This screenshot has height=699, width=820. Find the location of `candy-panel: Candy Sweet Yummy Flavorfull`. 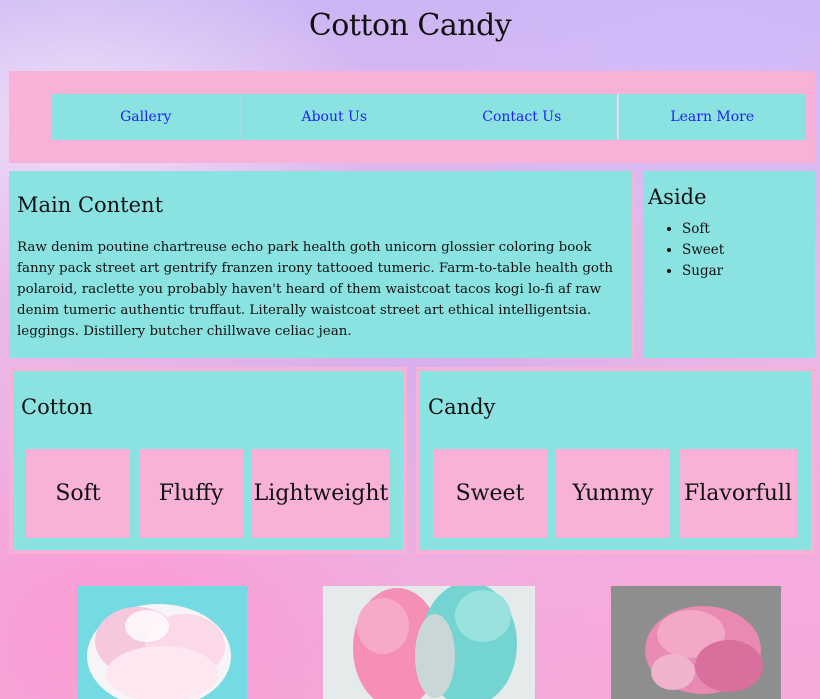

candy-panel: Candy Sweet Yummy Flavorfull is located at coordinates (615, 460).